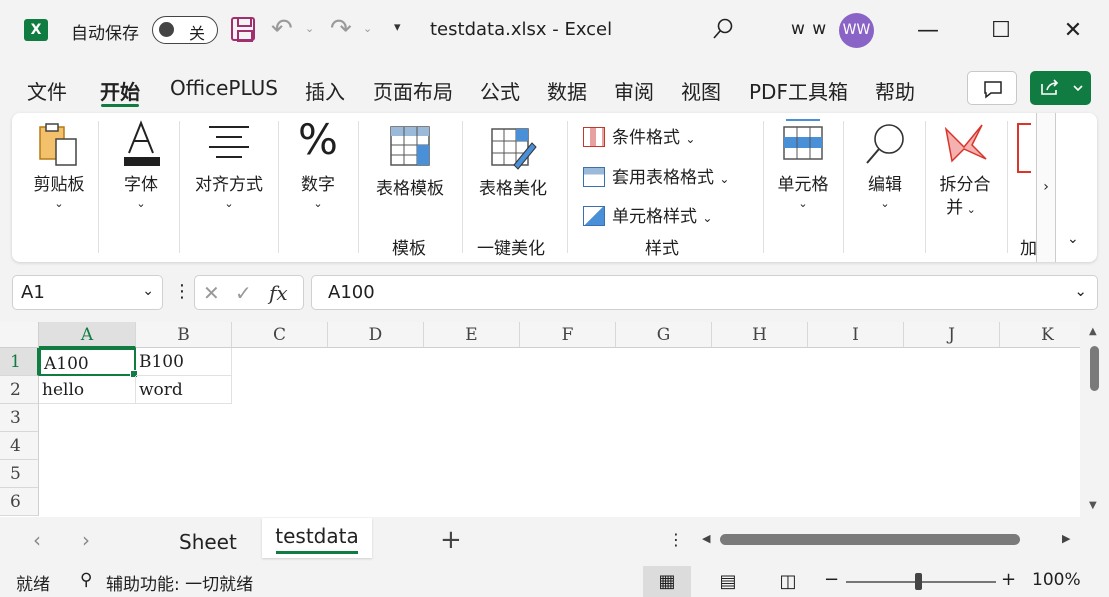 This screenshot has width=1109, height=597. What do you see at coordinates (208, 542) in the screenshot?
I see `sheet-tab-sheet: Sheet` at bounding box center [208, 542].